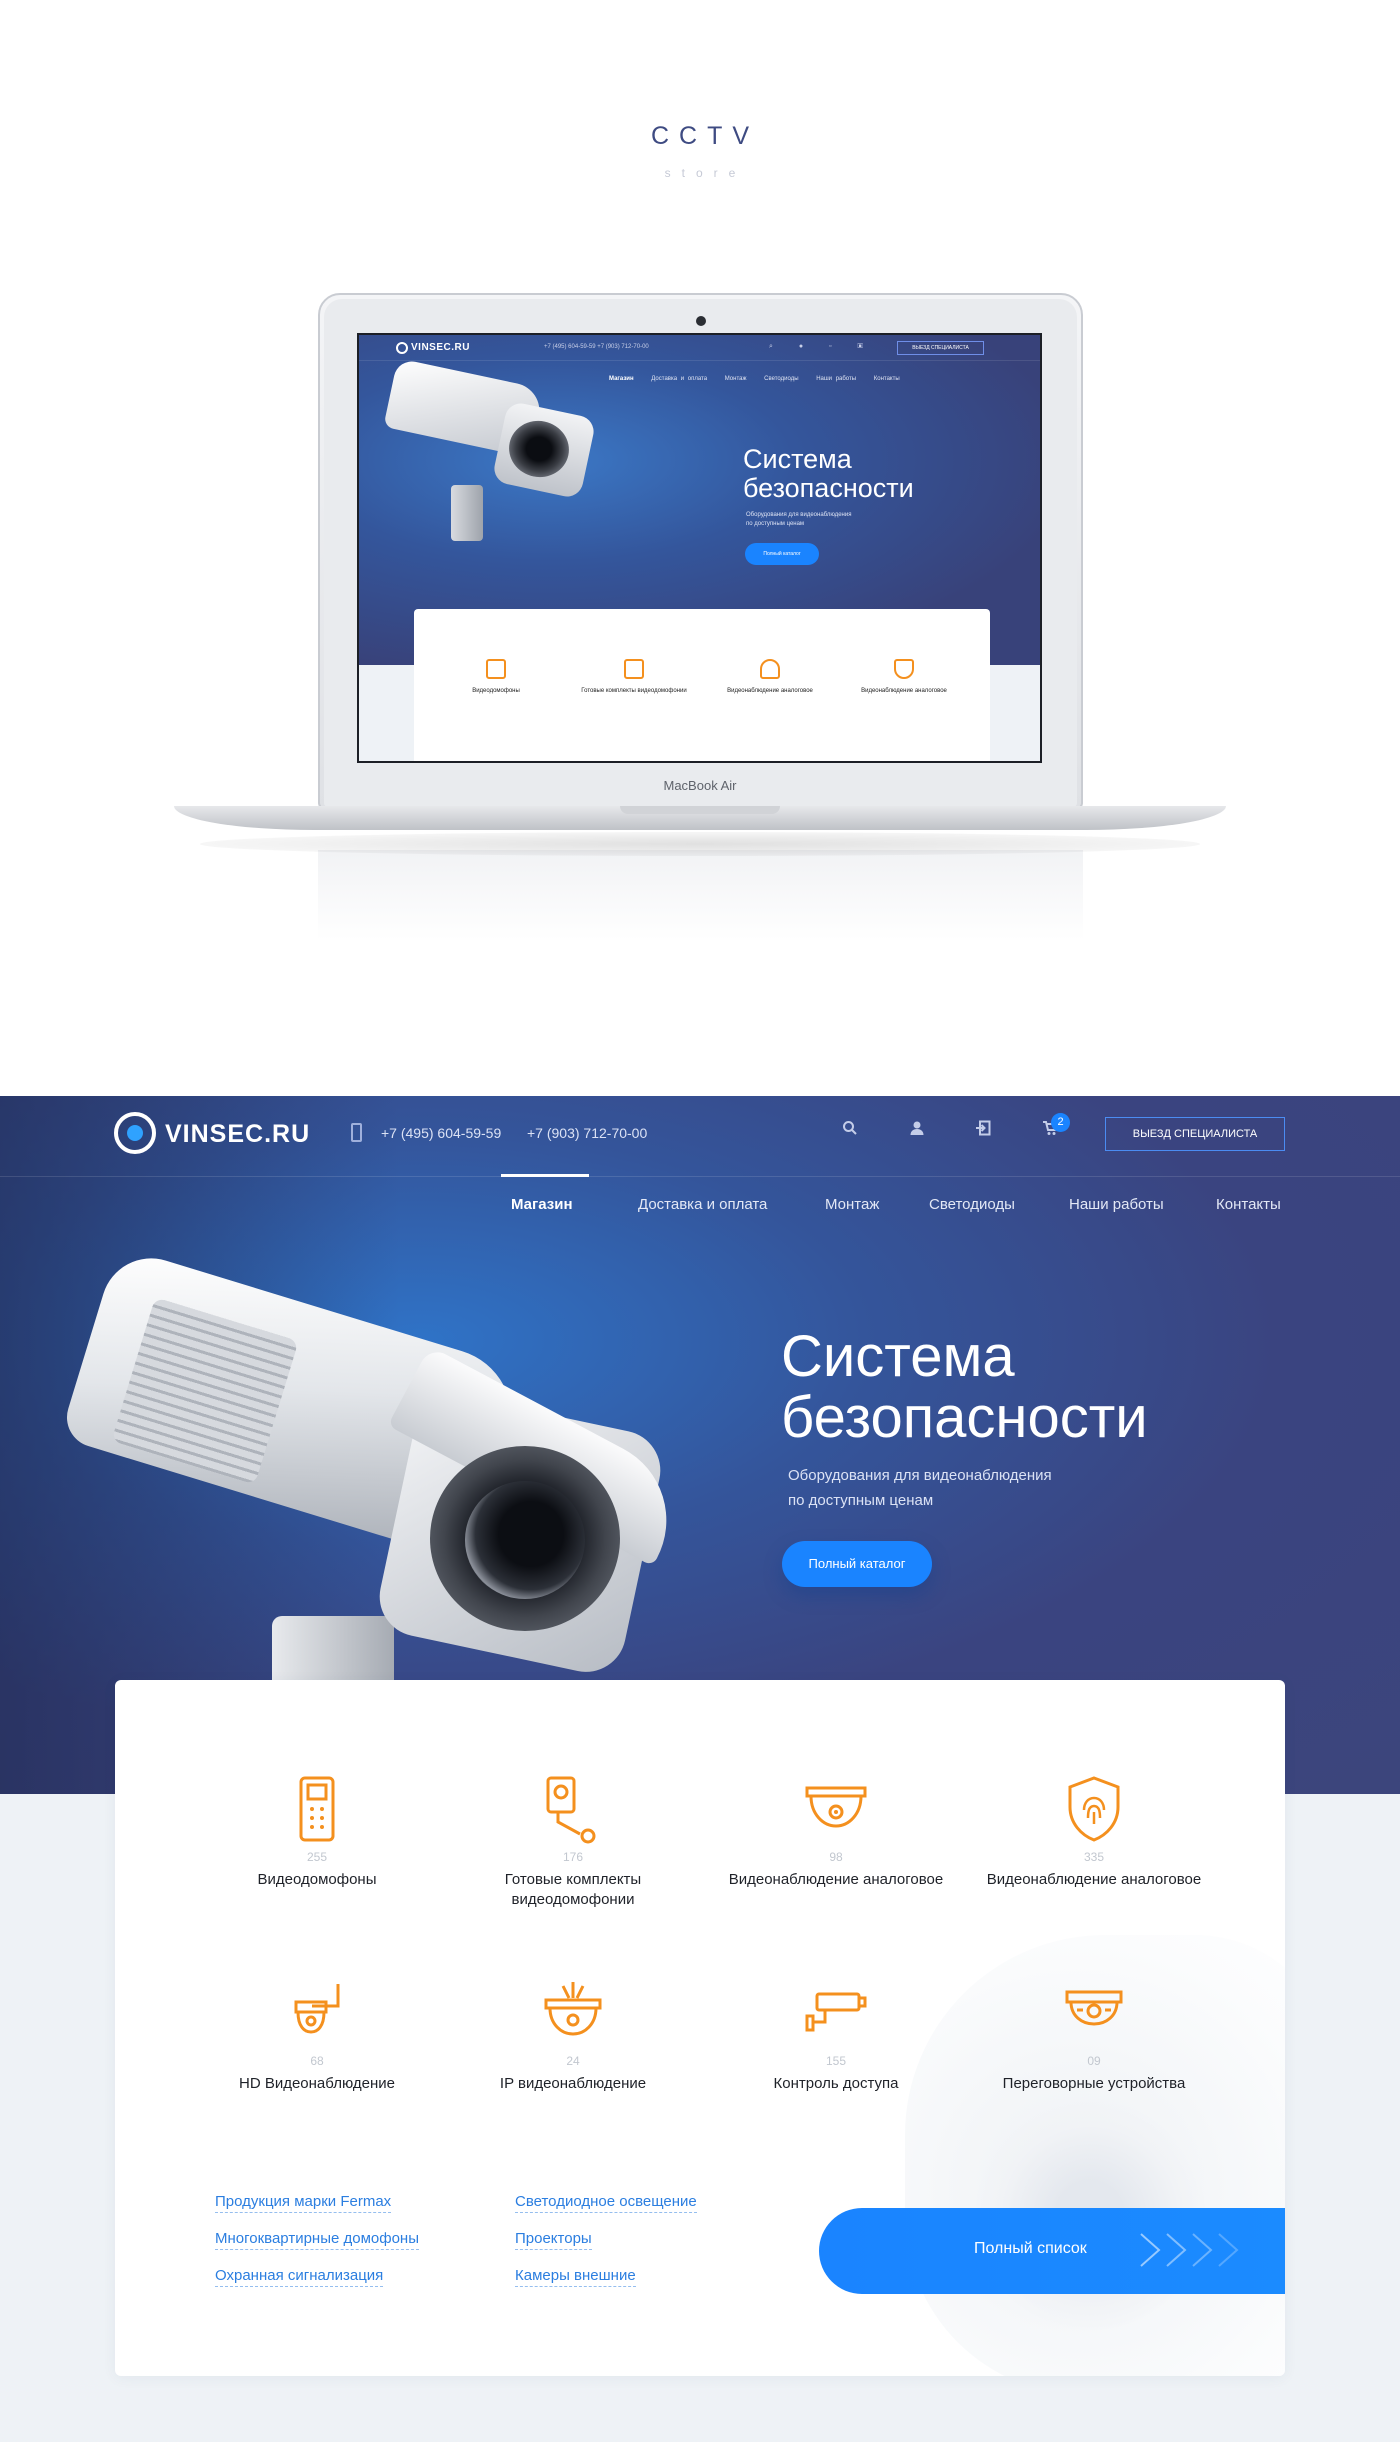 The width and height of the screenshot is (1400, 2442). What do you see at coordinates (857, 1564) in the screenshot?
I see `catalog-button: Полный каталог` at bounding box center [857, 1564].